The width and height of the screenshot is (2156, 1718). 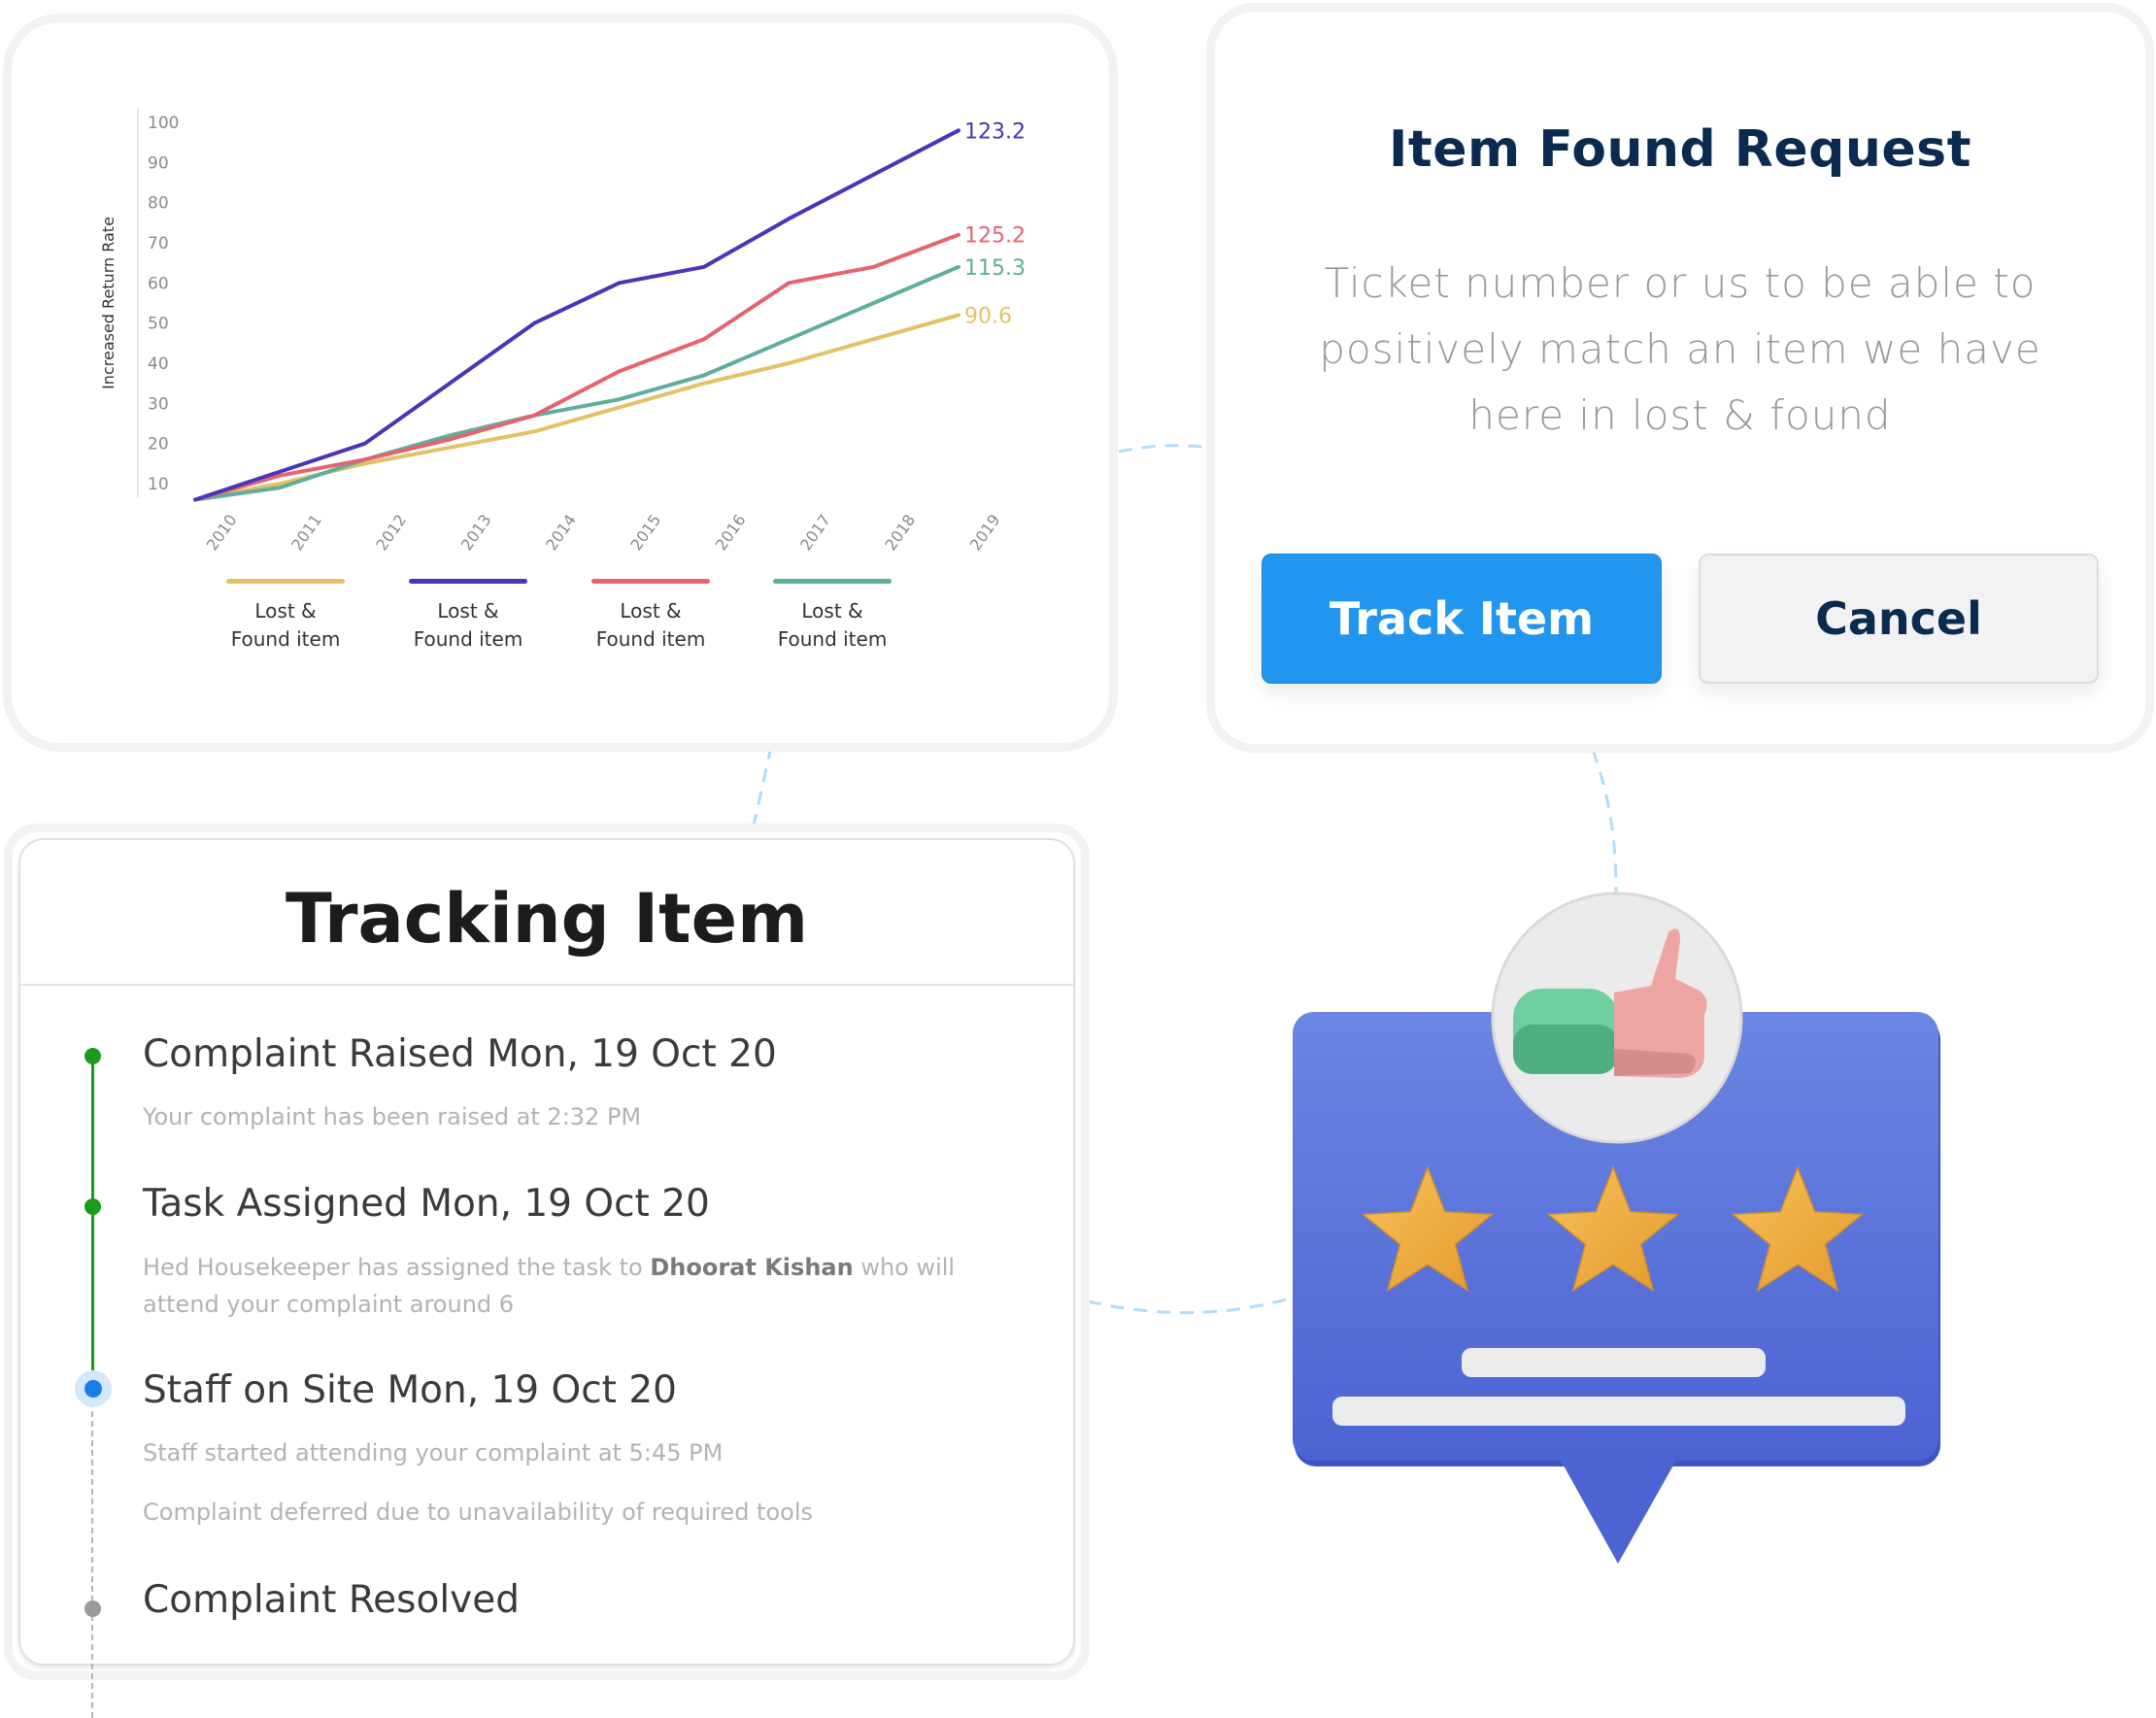 I want to click on step-title: Task Assigned Mon, 19 Oct 20, so click(x=426, y=1204).